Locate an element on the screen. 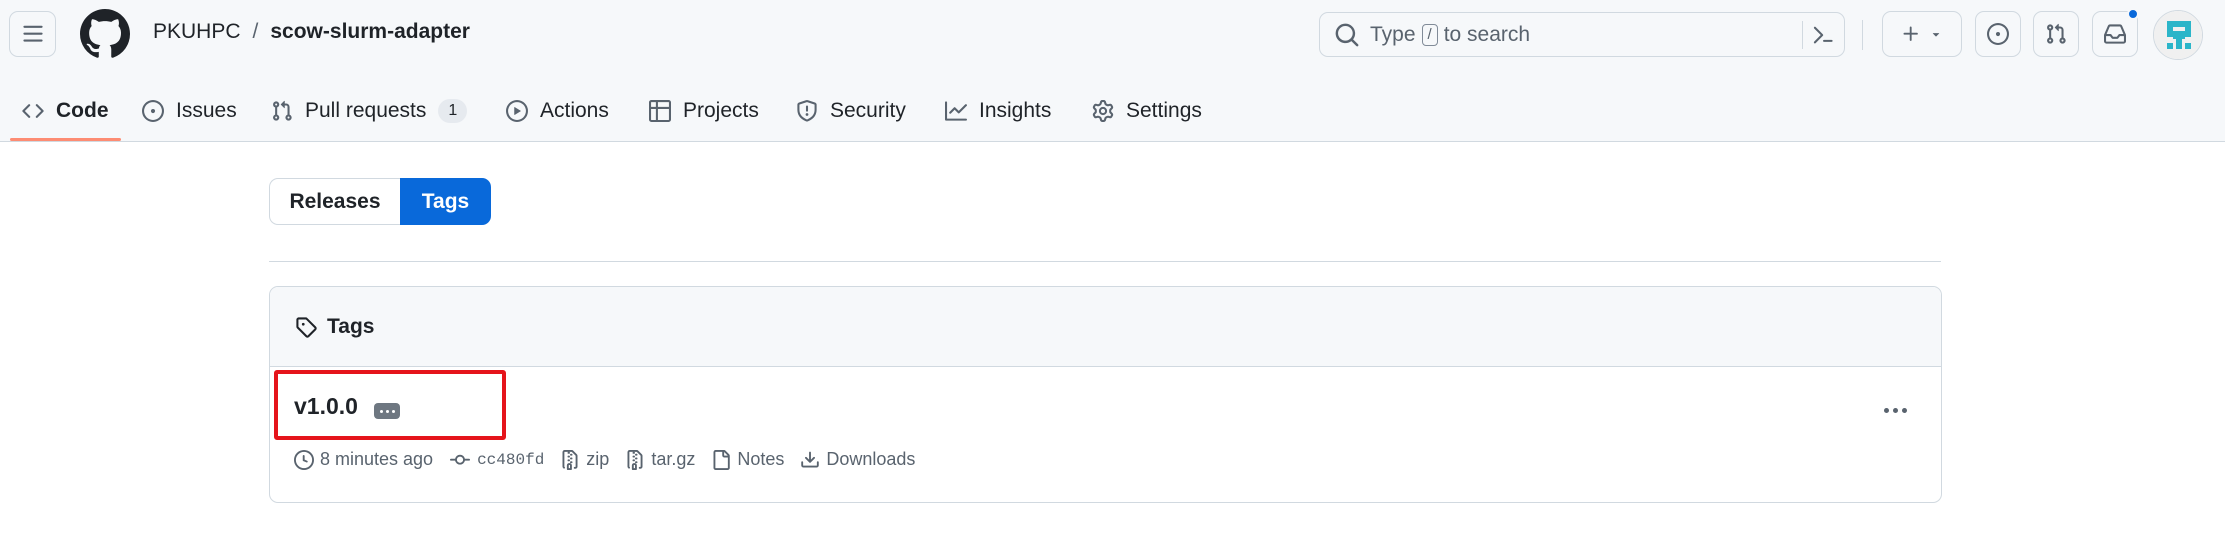 Image resolution: width=2225 pixels, height=539 pixels. tab-projects-label: Projects is located at coordinates (721, 110).